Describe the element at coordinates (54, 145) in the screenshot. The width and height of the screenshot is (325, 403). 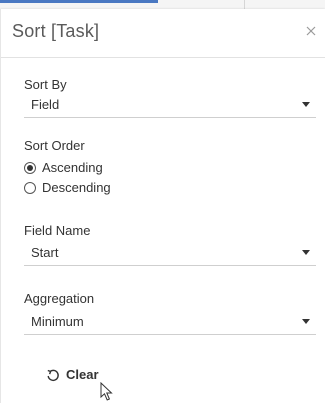
I see `sort-order-label: Sort Order` at that location.